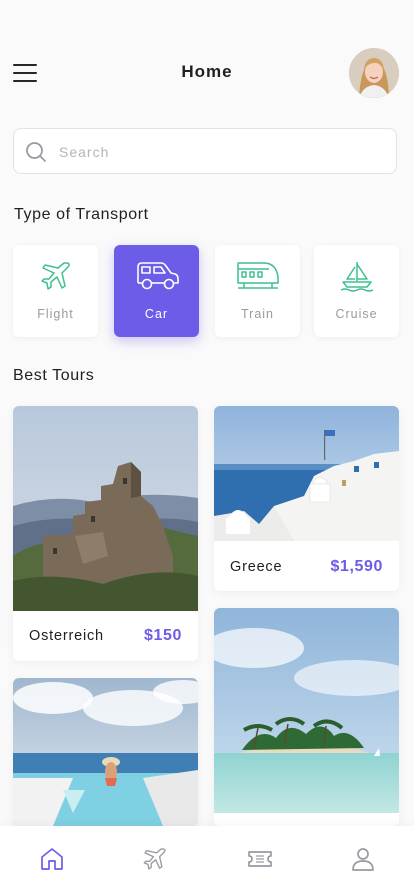 The height and width of the screenshot is (896, 414). What do you see at coordinates (356, 314) in the screenshot?
I see `transport-label-cruise: Cruise` at bounding box center [356, 314].